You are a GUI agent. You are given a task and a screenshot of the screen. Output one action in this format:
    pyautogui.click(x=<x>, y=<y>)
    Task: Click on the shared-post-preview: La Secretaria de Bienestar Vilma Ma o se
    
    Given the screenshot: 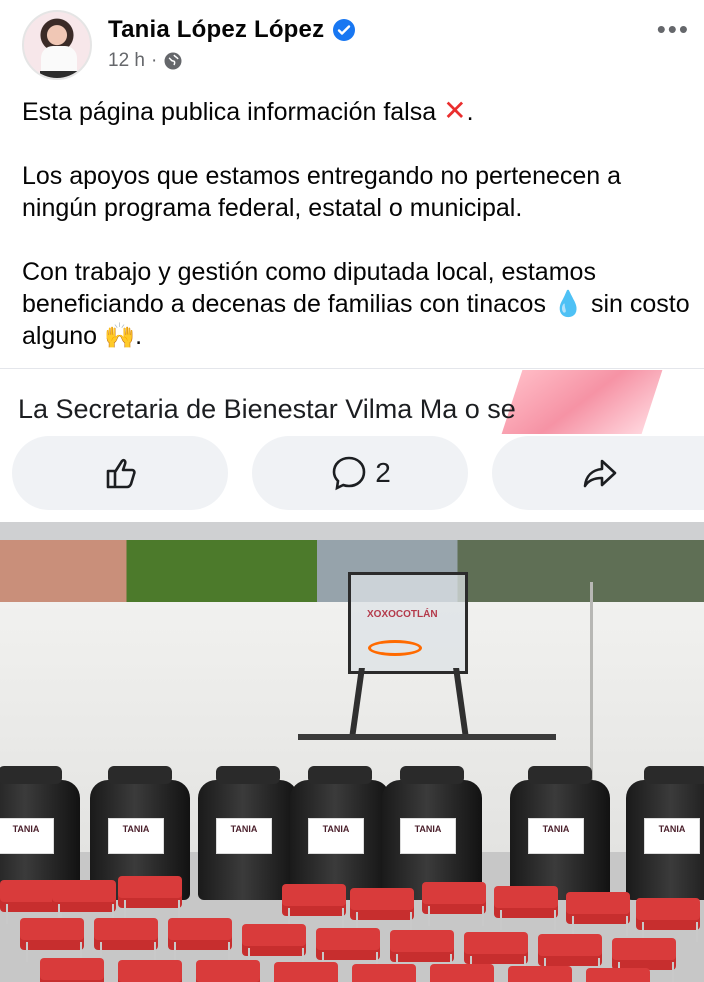 What is the action you would take?
    pyautogui.click(x=361, y=415)
    